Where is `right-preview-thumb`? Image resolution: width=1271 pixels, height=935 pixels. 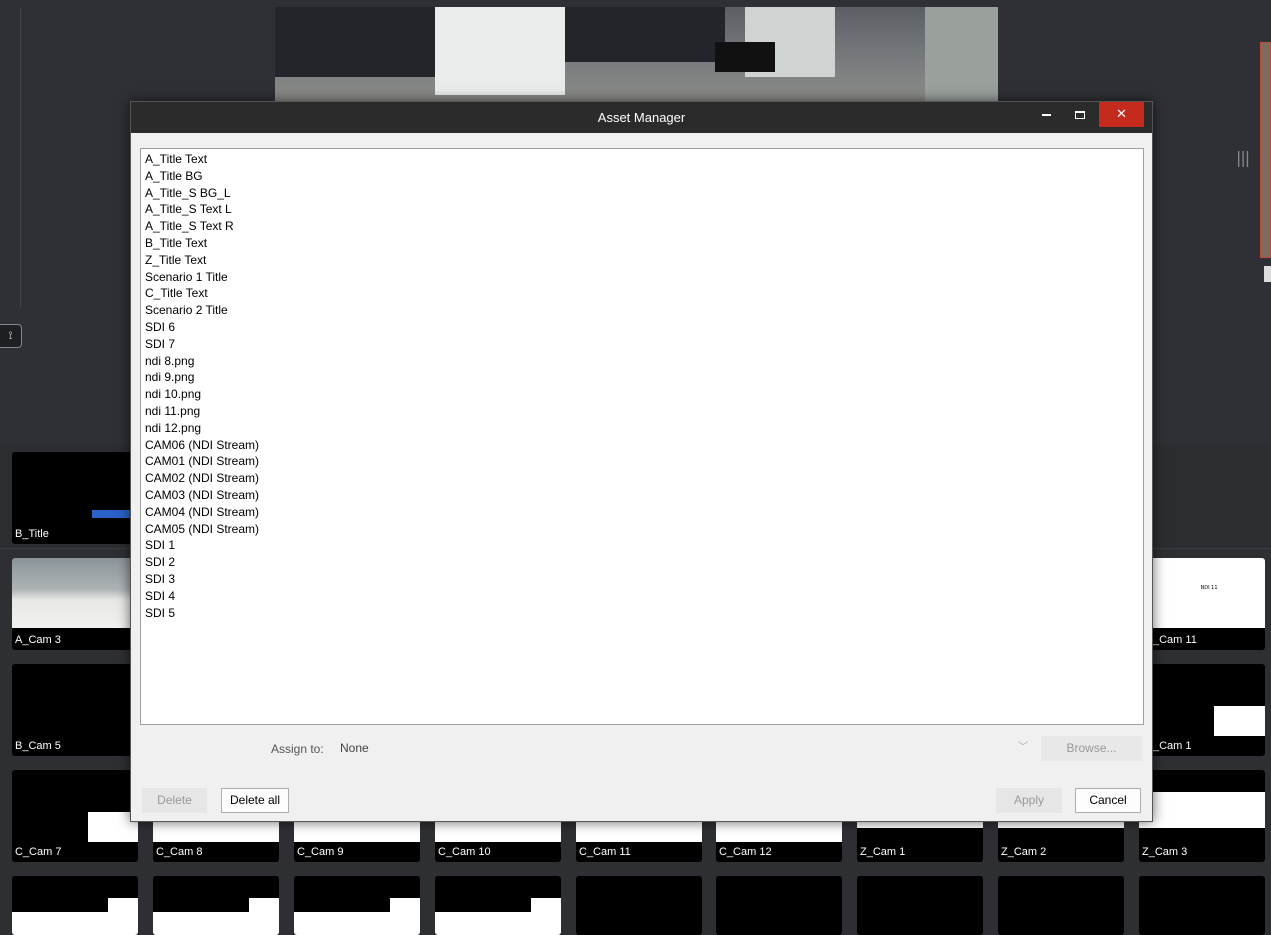 right-preview-thumb is located at coordinates (1265, 150).